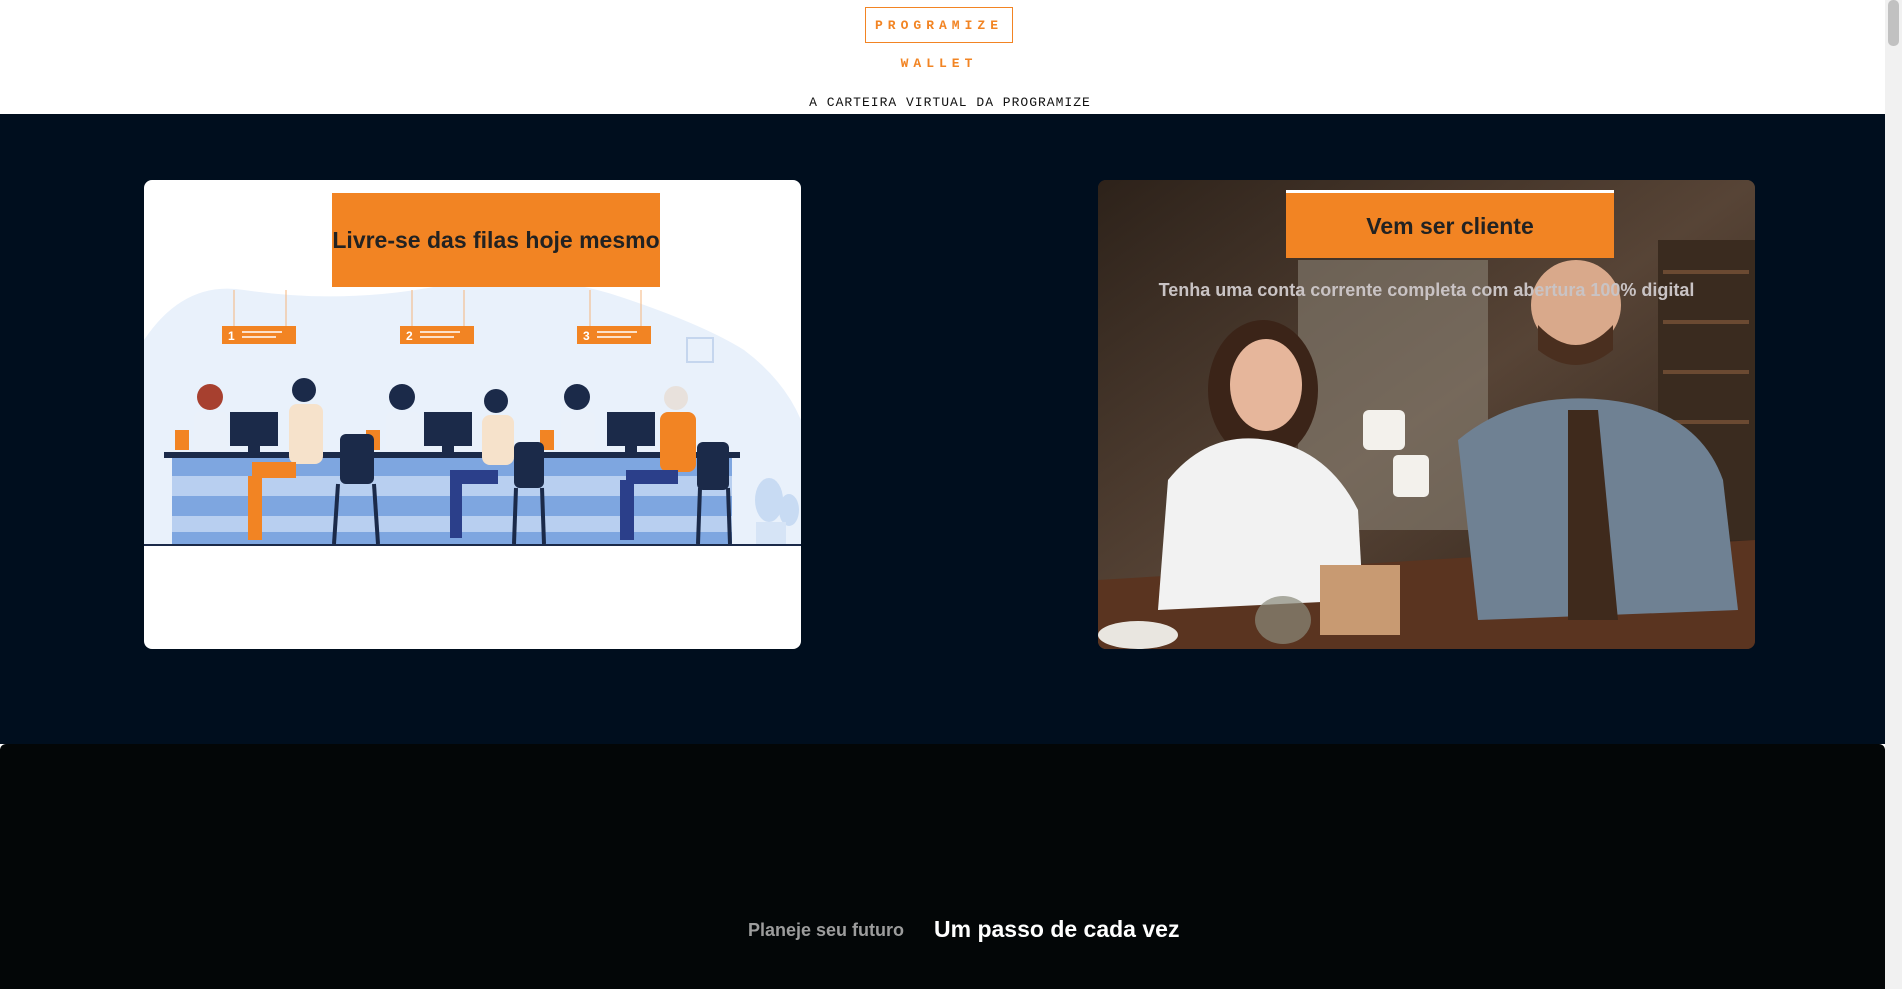  What do you see at coordinates (1893, 23) in the screenshot?
I see `scrollbar-thumb` at bounding box center [1893, 23].